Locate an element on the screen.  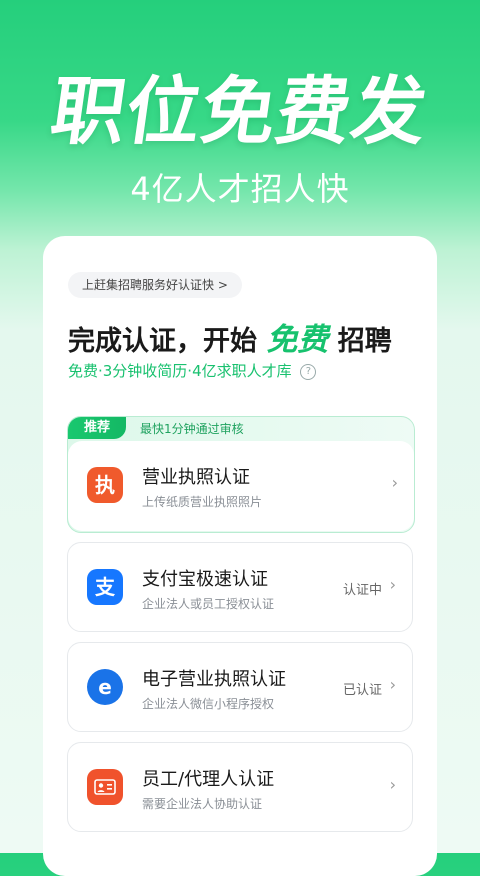
status-text: 认证中 is located at coordinates (362, 590).